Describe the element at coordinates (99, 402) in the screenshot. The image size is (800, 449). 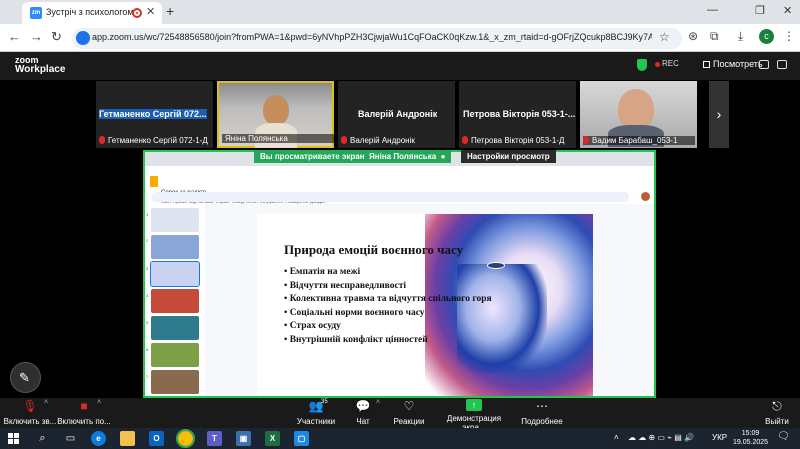
I see `video-options-chevron-icon: ˄` at that location.